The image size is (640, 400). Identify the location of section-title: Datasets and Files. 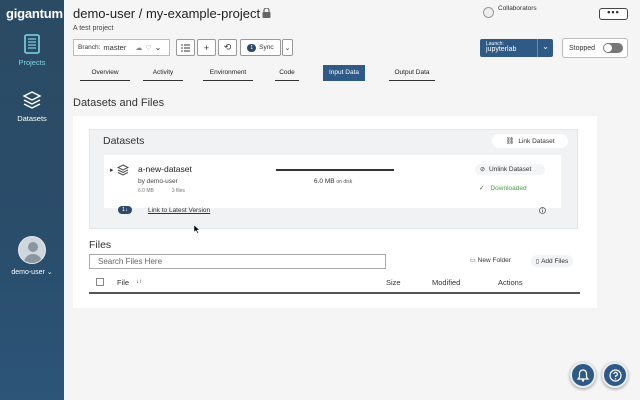
(119, 103).